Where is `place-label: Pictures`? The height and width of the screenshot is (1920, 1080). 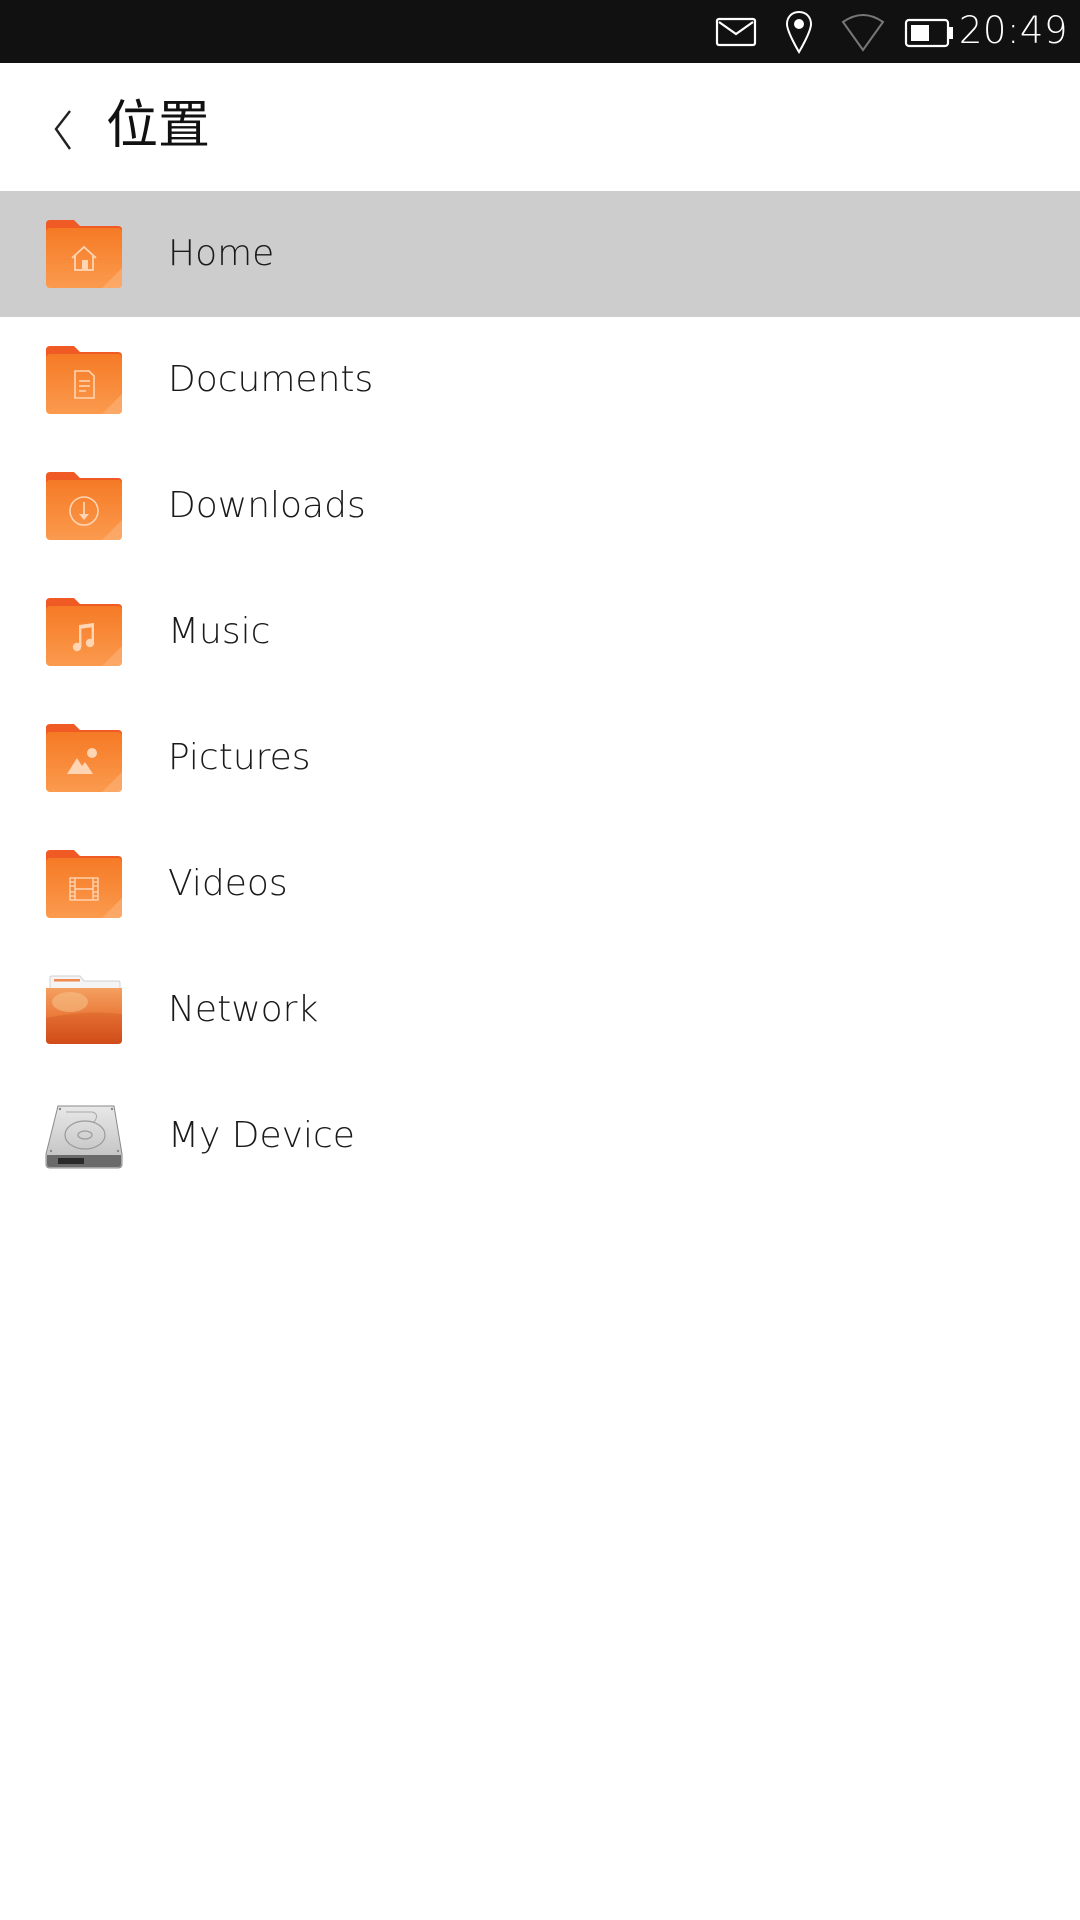
place-label: Pictures is located at coordinates (239, 757).